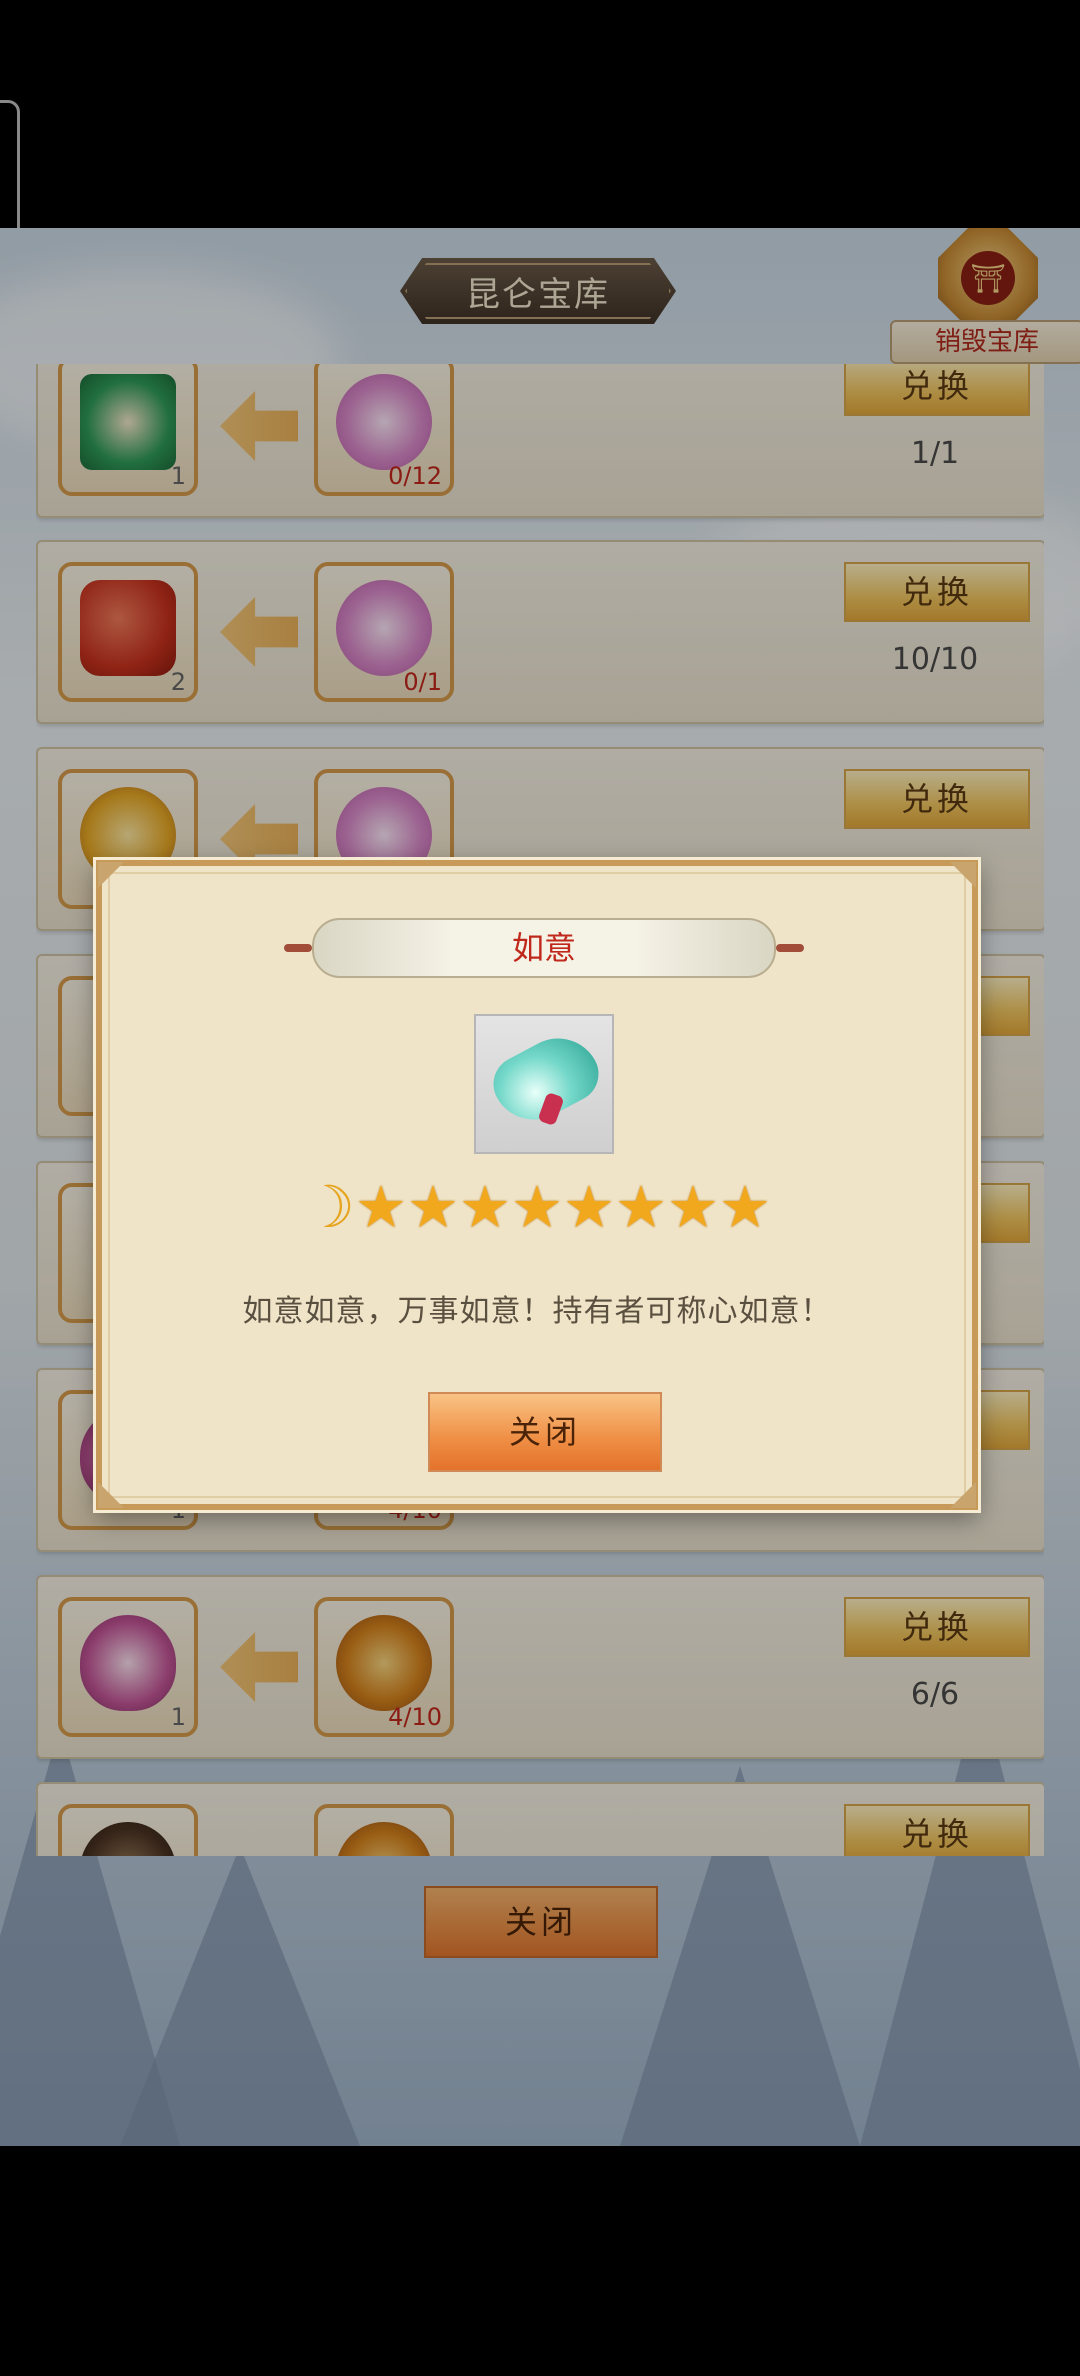 This screenshot has height=2376, width=1080. What do you see at coordinates (544, 948) in the screenshot?
I see `item-name: 如意` at bounding box center [544, 948].